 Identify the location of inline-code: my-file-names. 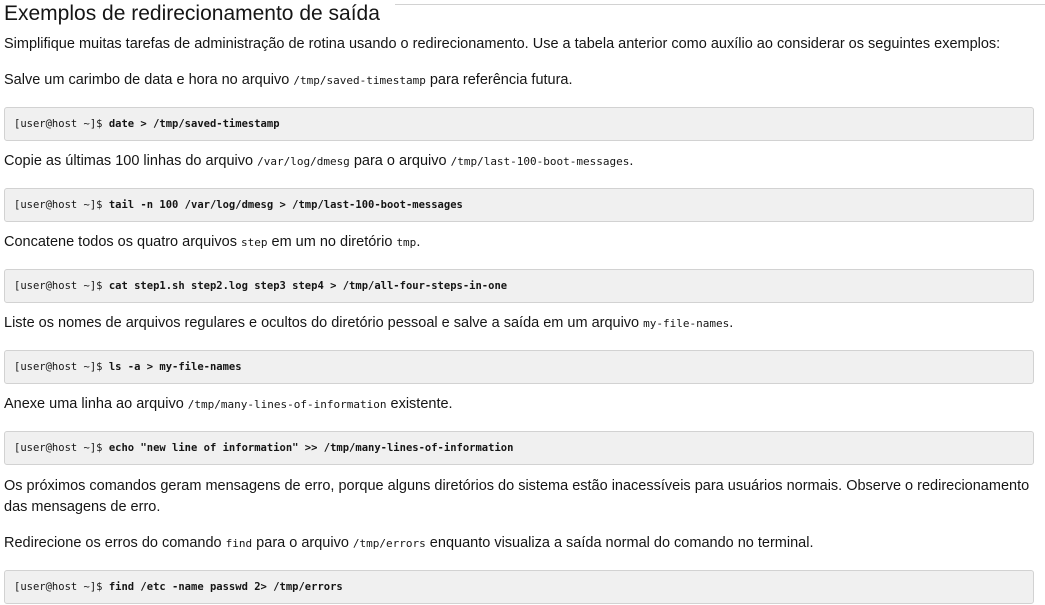
(686, 323).